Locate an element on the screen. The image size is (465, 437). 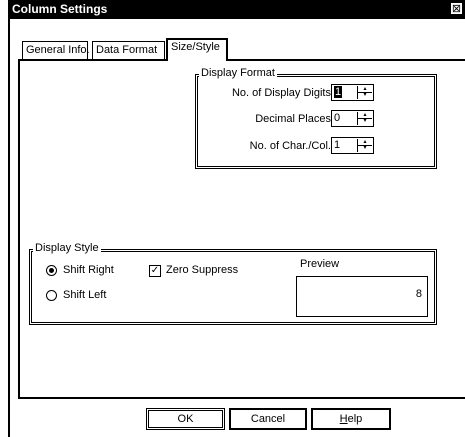
tab-label: Data Format is located at coordinates (127, 50).